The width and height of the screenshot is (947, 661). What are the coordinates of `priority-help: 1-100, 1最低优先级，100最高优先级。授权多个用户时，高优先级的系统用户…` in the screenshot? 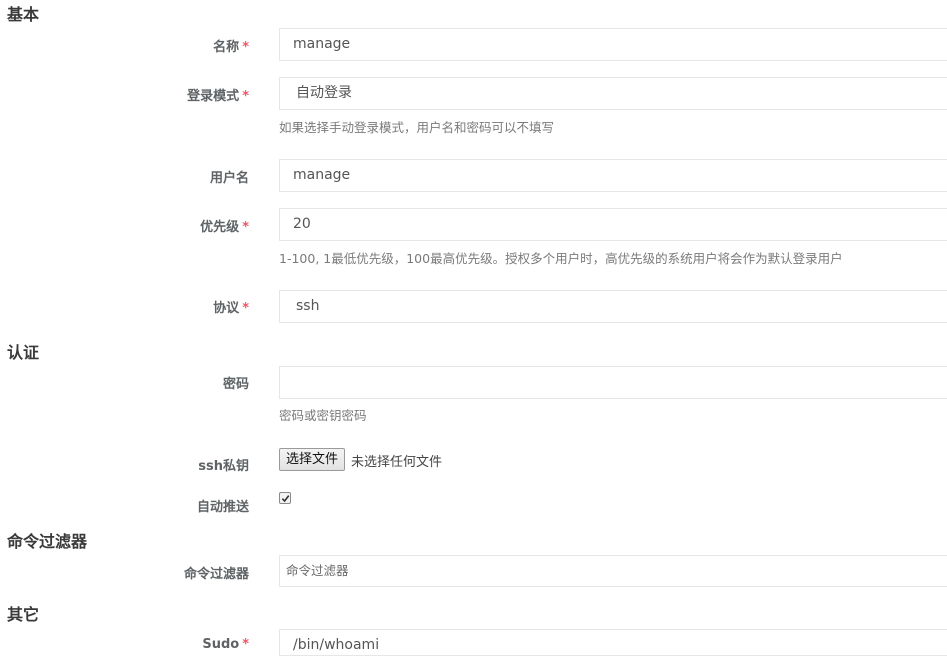 It's located at (561, 258).